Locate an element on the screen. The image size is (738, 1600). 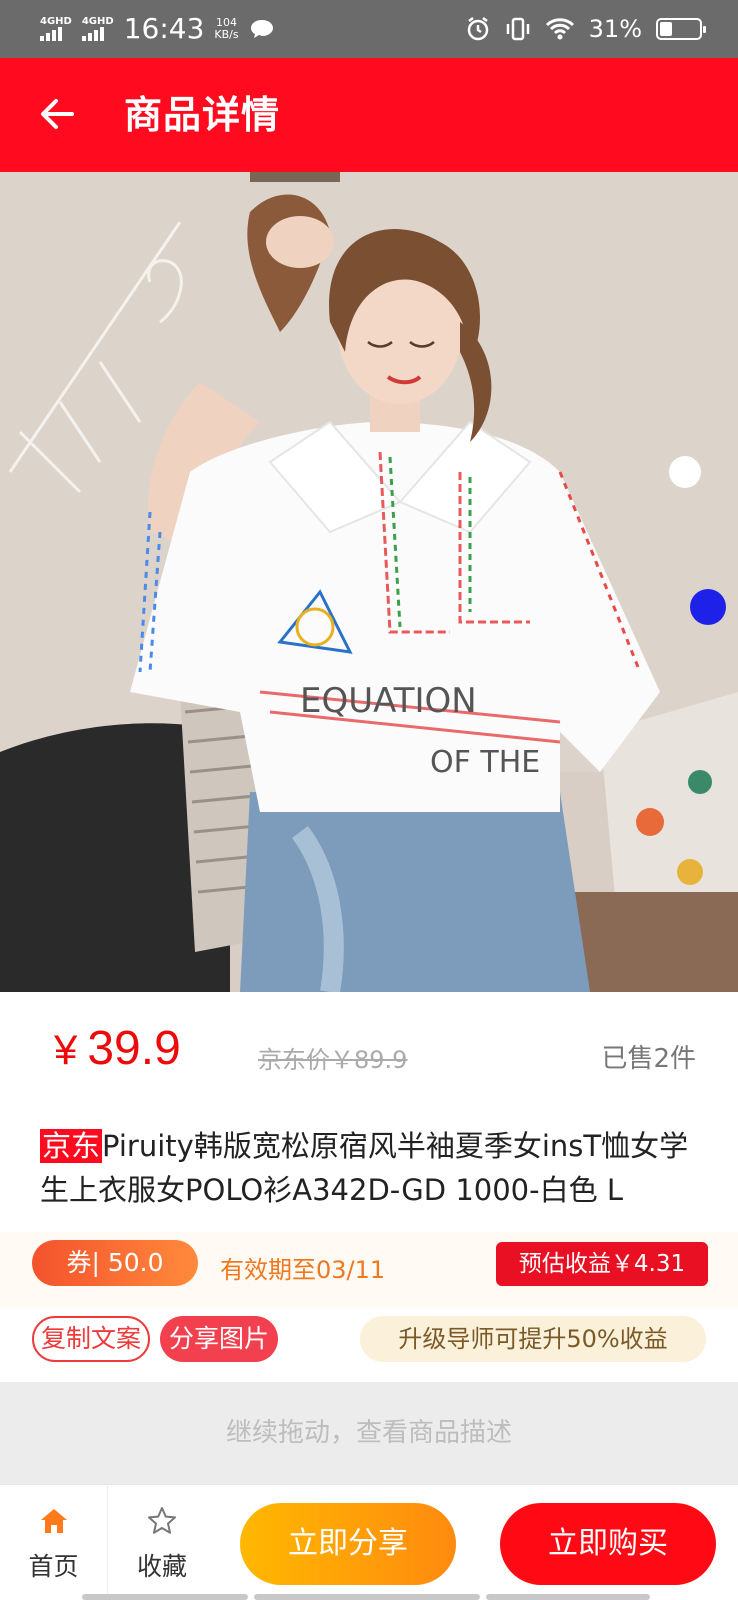
buy-now-button: 立即购买 is located at coordinates (608, 1544).